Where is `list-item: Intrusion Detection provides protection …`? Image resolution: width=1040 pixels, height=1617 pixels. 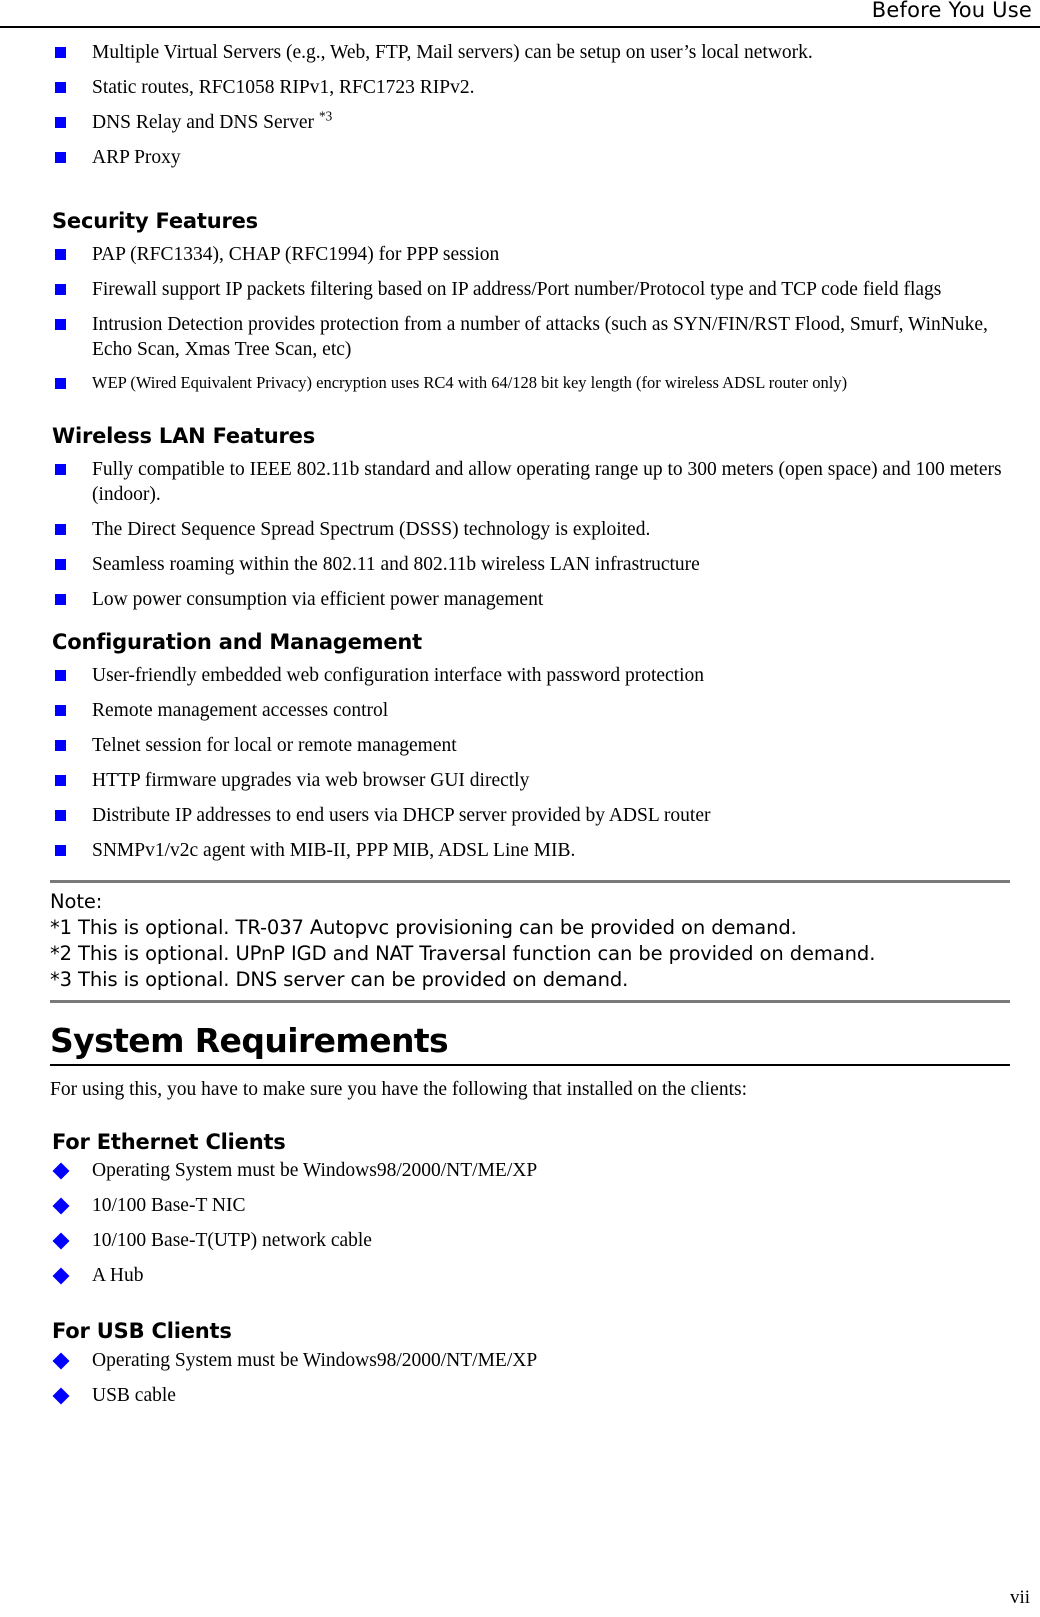
list-item: Intrusion Detection provides protection … is located at coordinates (496, 337).